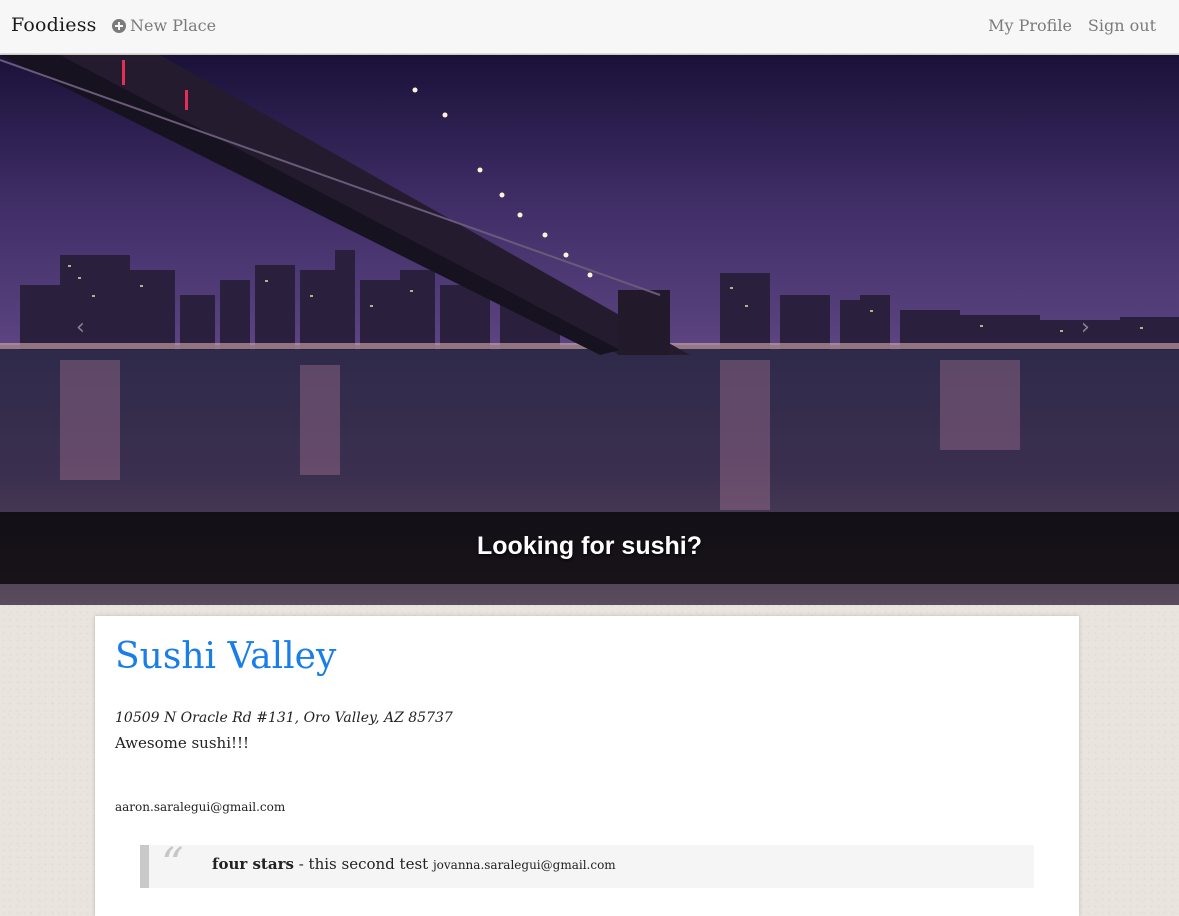 Image resolution: width=1179 pixels, height=916 pixels. What do you see at coordinates (589, 546) in the screenshot?
I see `carousel-caption: Looking for sushi?` at bounding box center [589, 546].